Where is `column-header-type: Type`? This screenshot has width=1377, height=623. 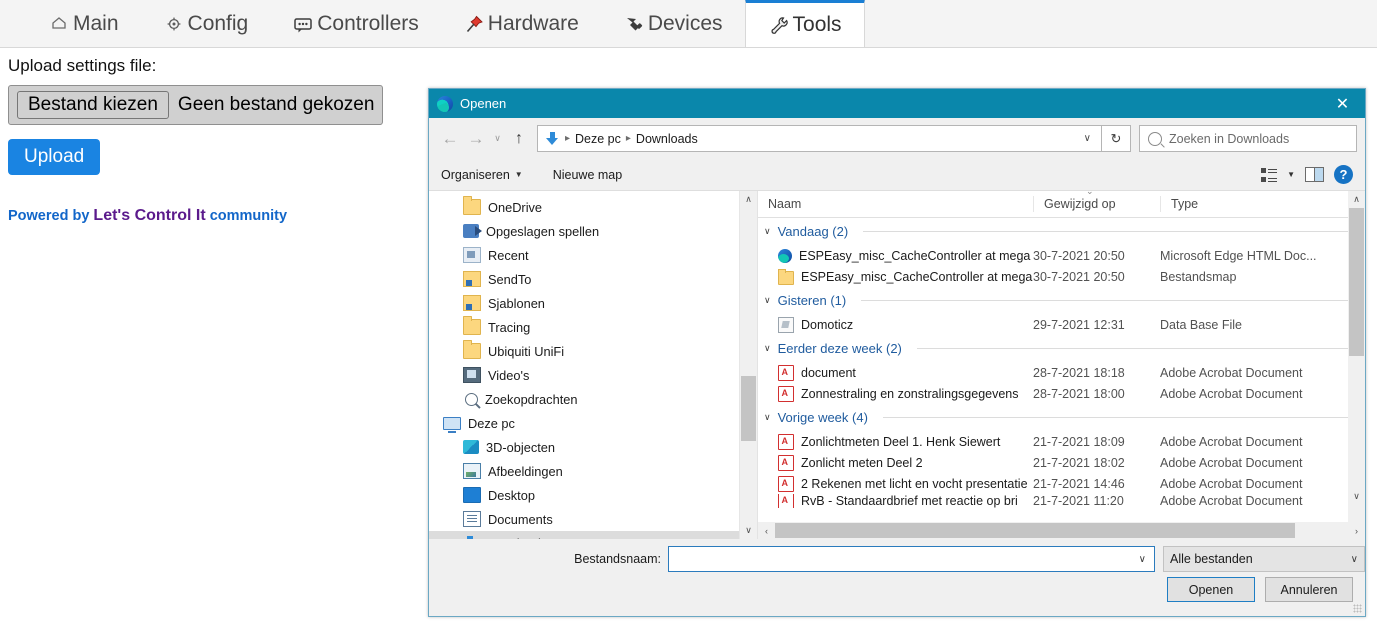 column-header-type: Type is located at coordinates (1262, 204).